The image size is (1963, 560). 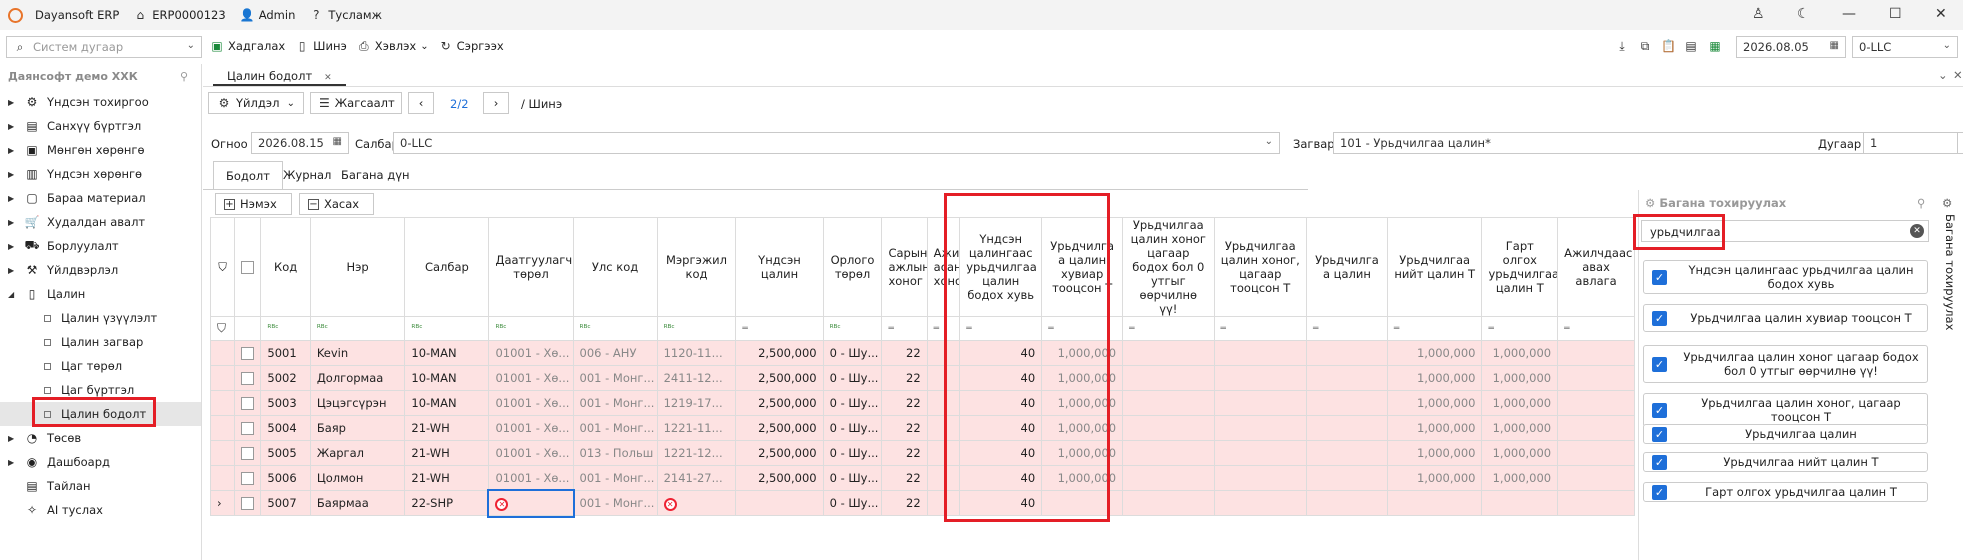 What do you see at coordinates (285, 428) in the screenshot?
I see `cell-code: 5004` at bounding box center [285, 428].